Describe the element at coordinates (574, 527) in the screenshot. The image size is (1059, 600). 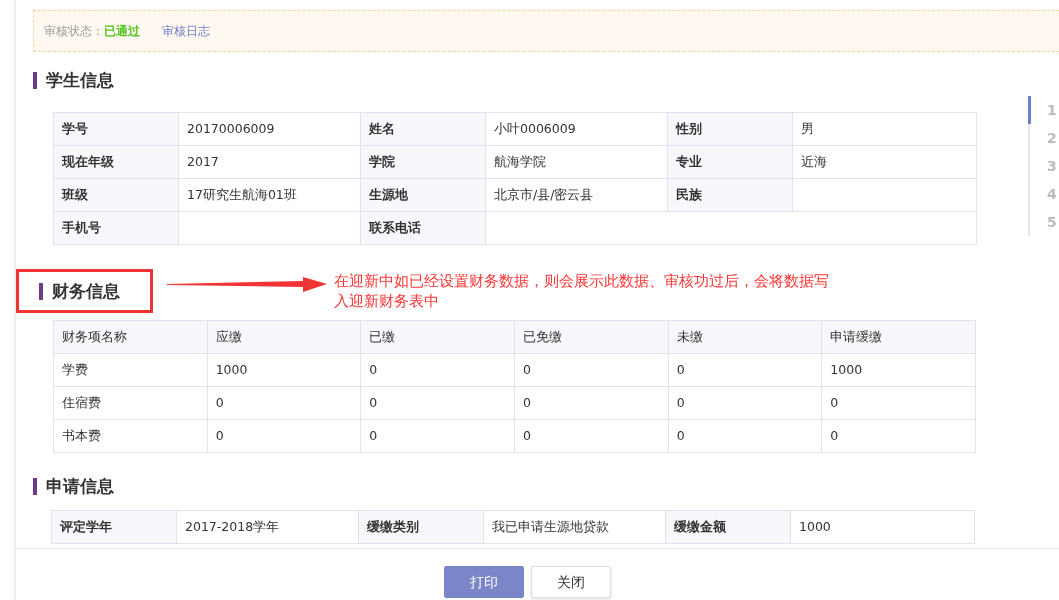
I see `field-value: 我已申请生源地贷款` at that location.